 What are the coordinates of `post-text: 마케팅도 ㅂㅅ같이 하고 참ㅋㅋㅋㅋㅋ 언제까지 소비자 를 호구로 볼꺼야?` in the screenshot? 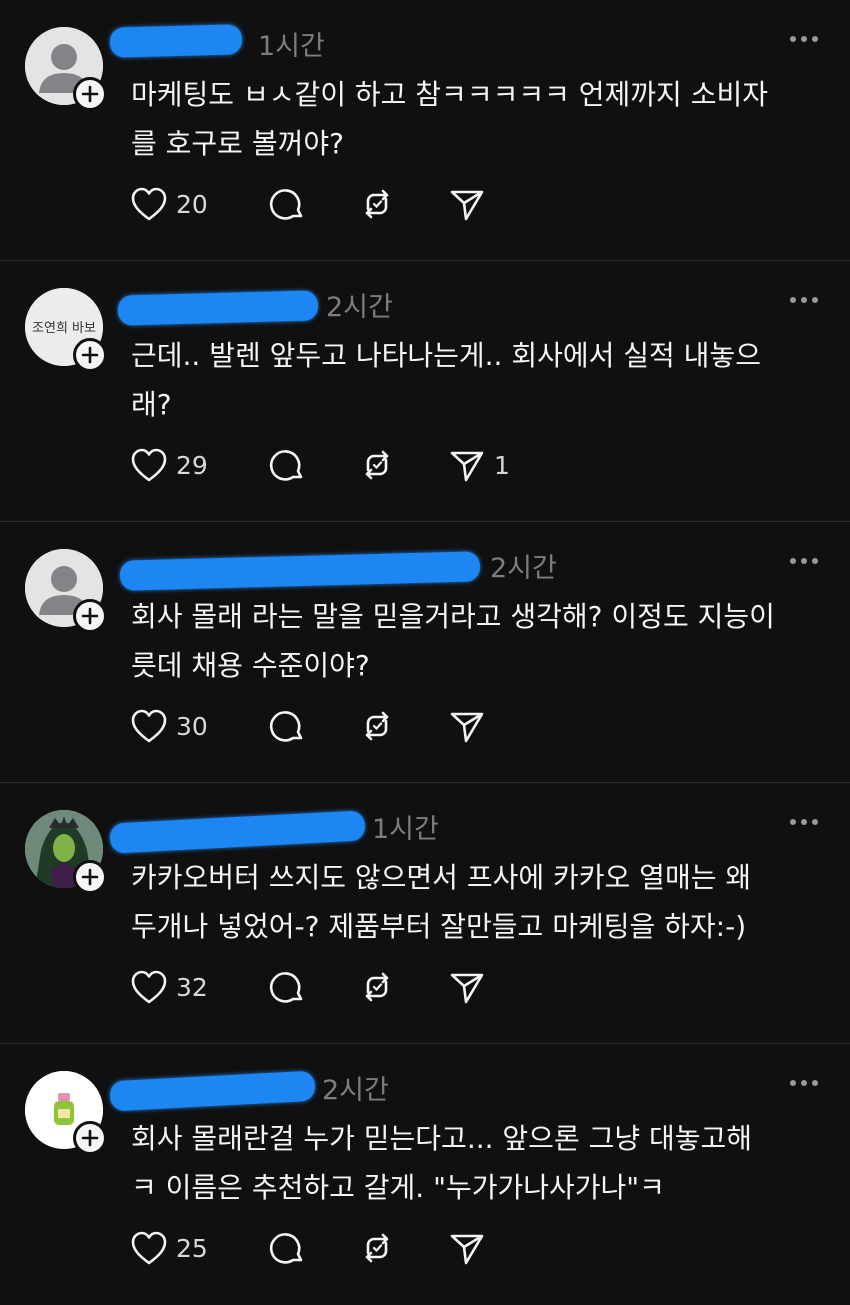 It's located at (449, 119).